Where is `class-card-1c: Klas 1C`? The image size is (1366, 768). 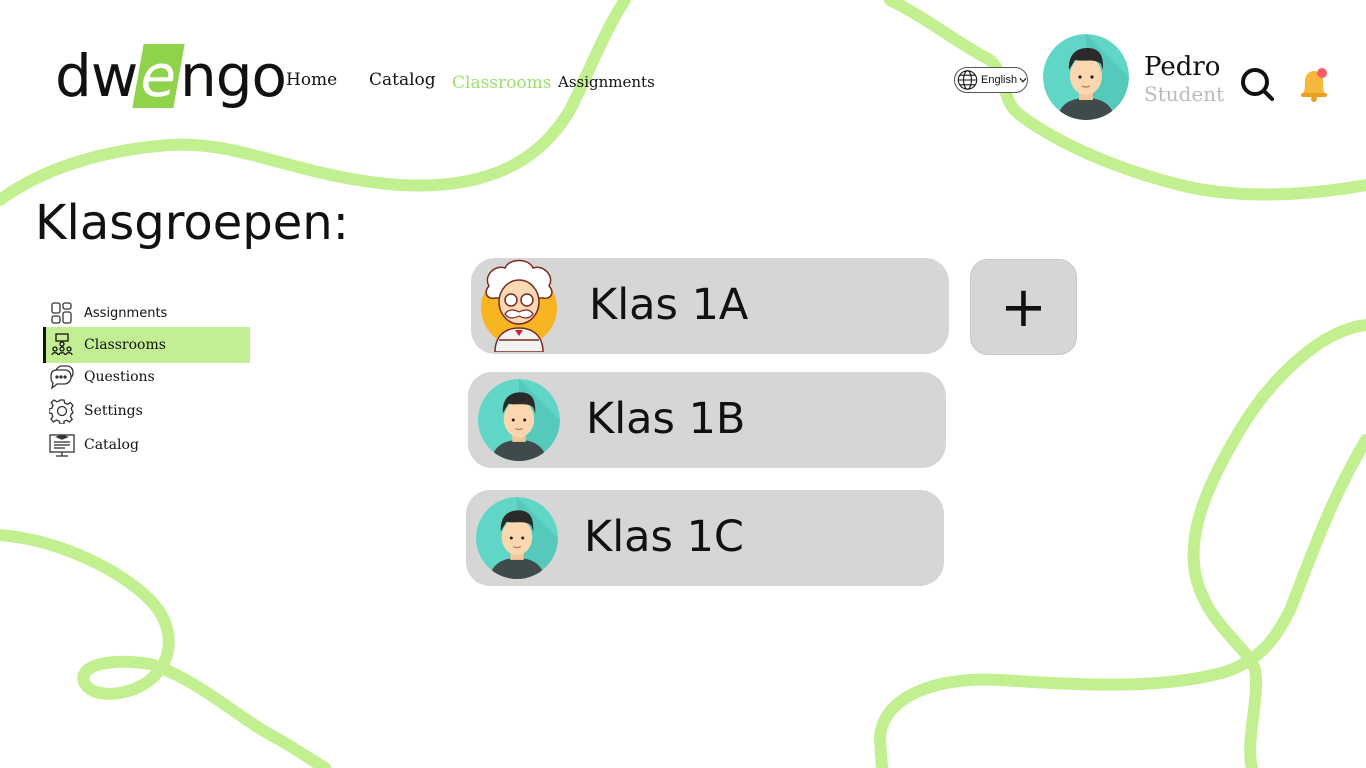
class-card-1c: Klas 1C is located at coordinates (705, 538).